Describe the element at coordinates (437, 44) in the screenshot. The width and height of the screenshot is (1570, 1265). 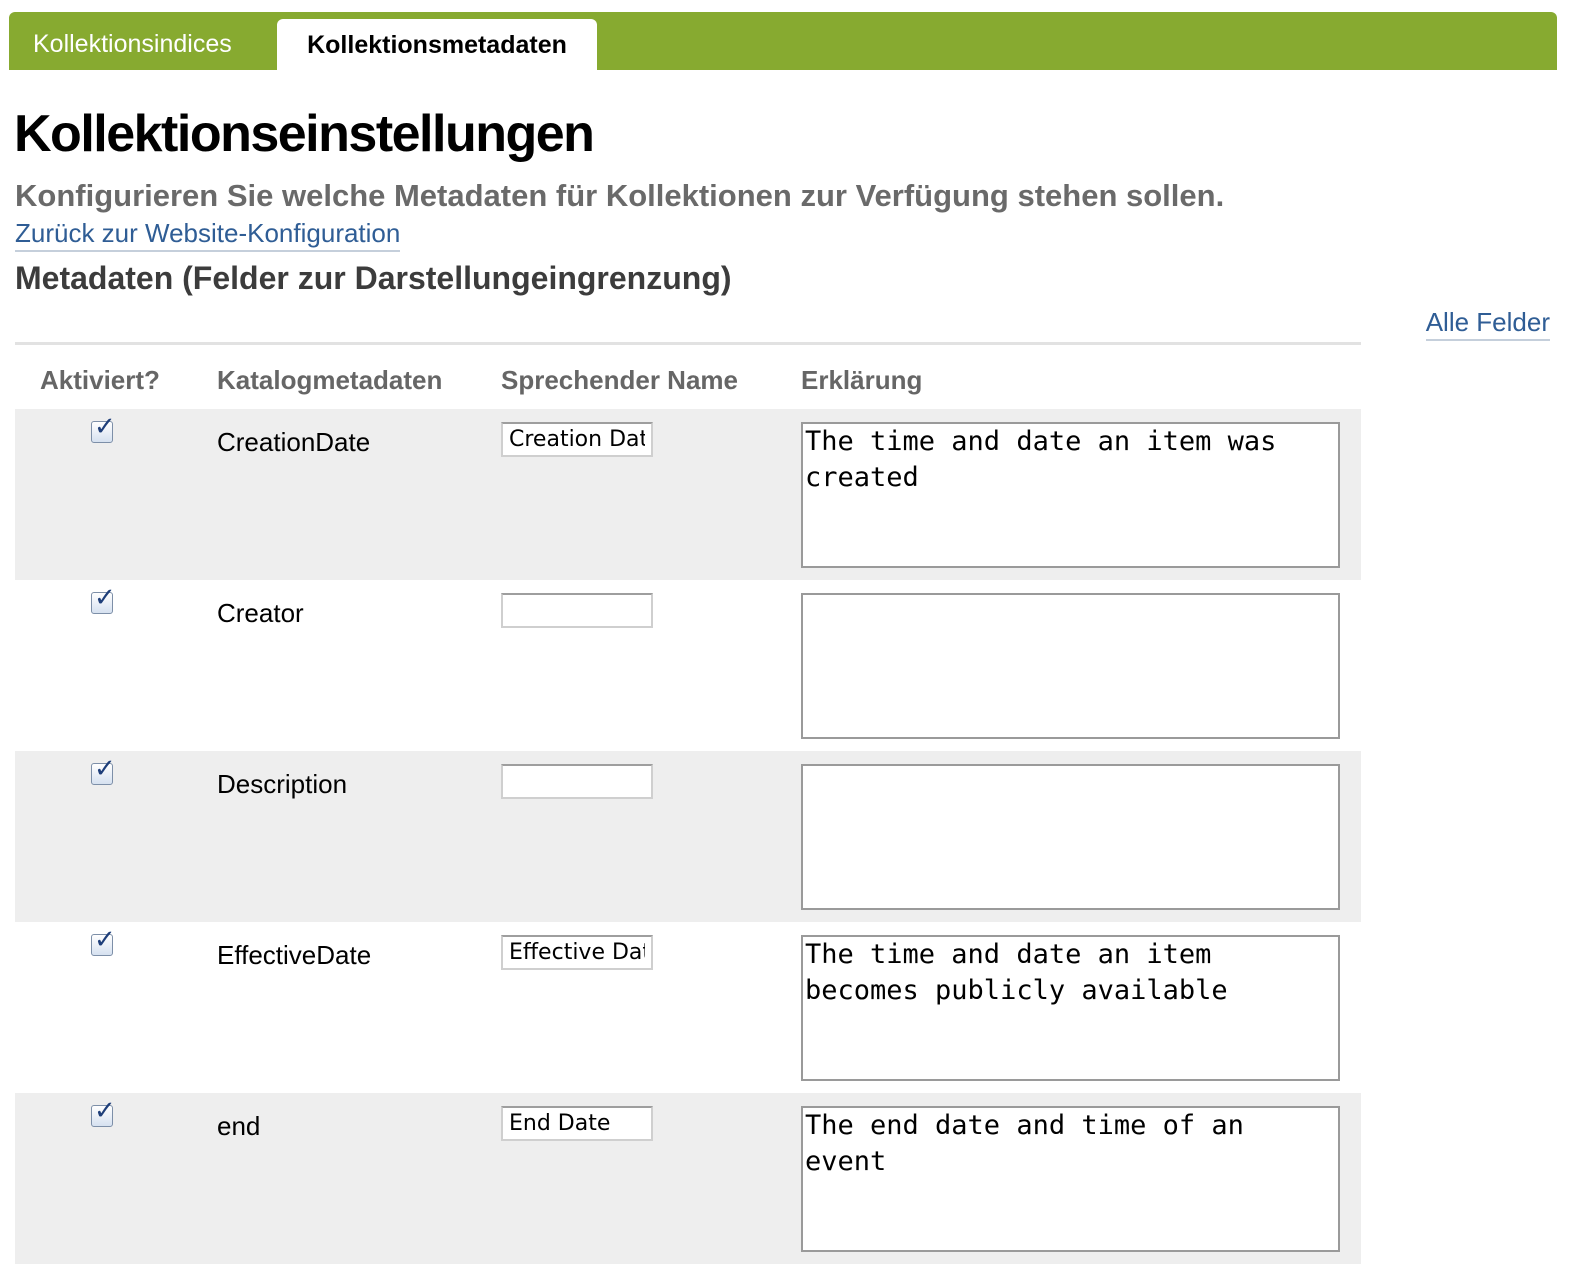
I see `tab-kollektionsmetadaten: Kollektionsmetadaten` at that location.